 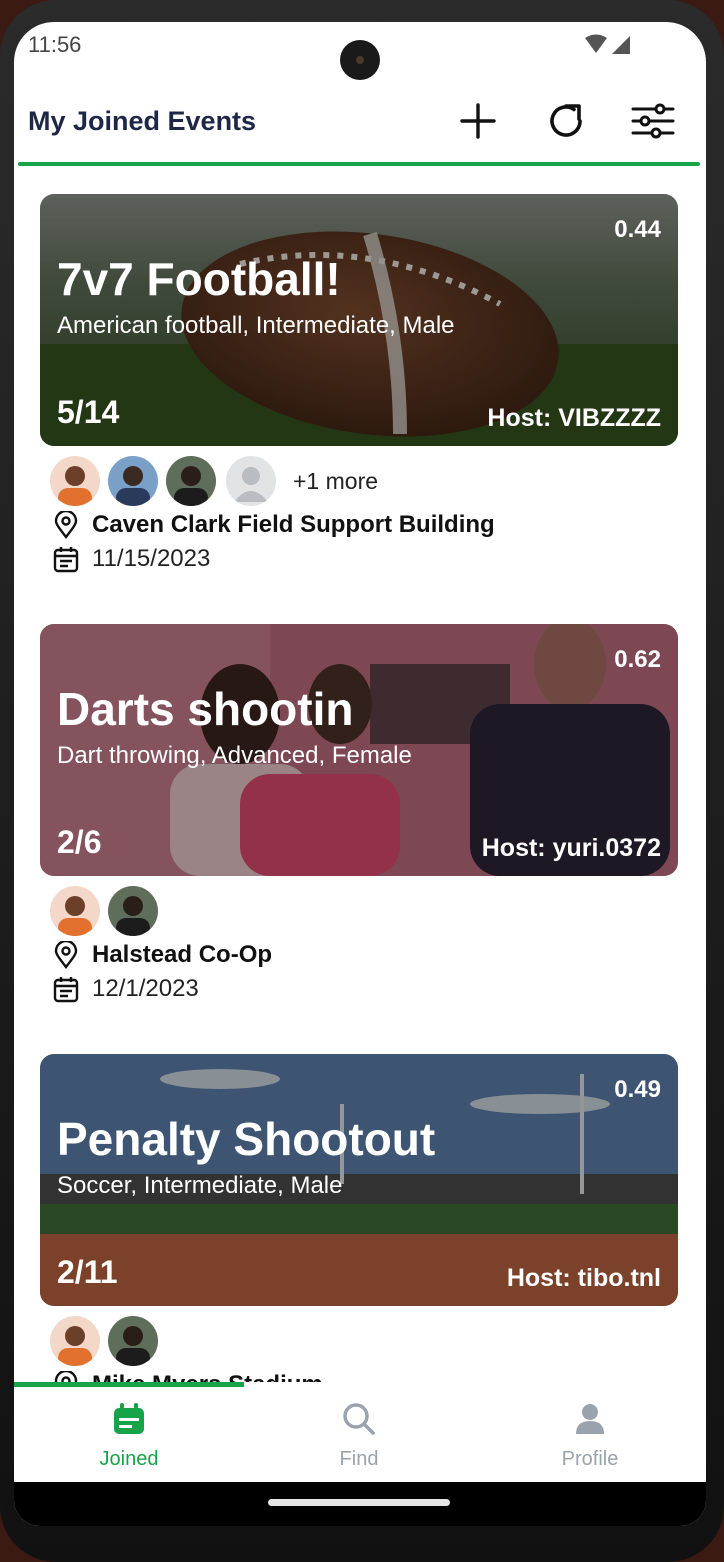 What do you see at coordinates (129, 1459) in the screenshot?
I see `nav-label: Joined` at bounding box center [129, 1459].